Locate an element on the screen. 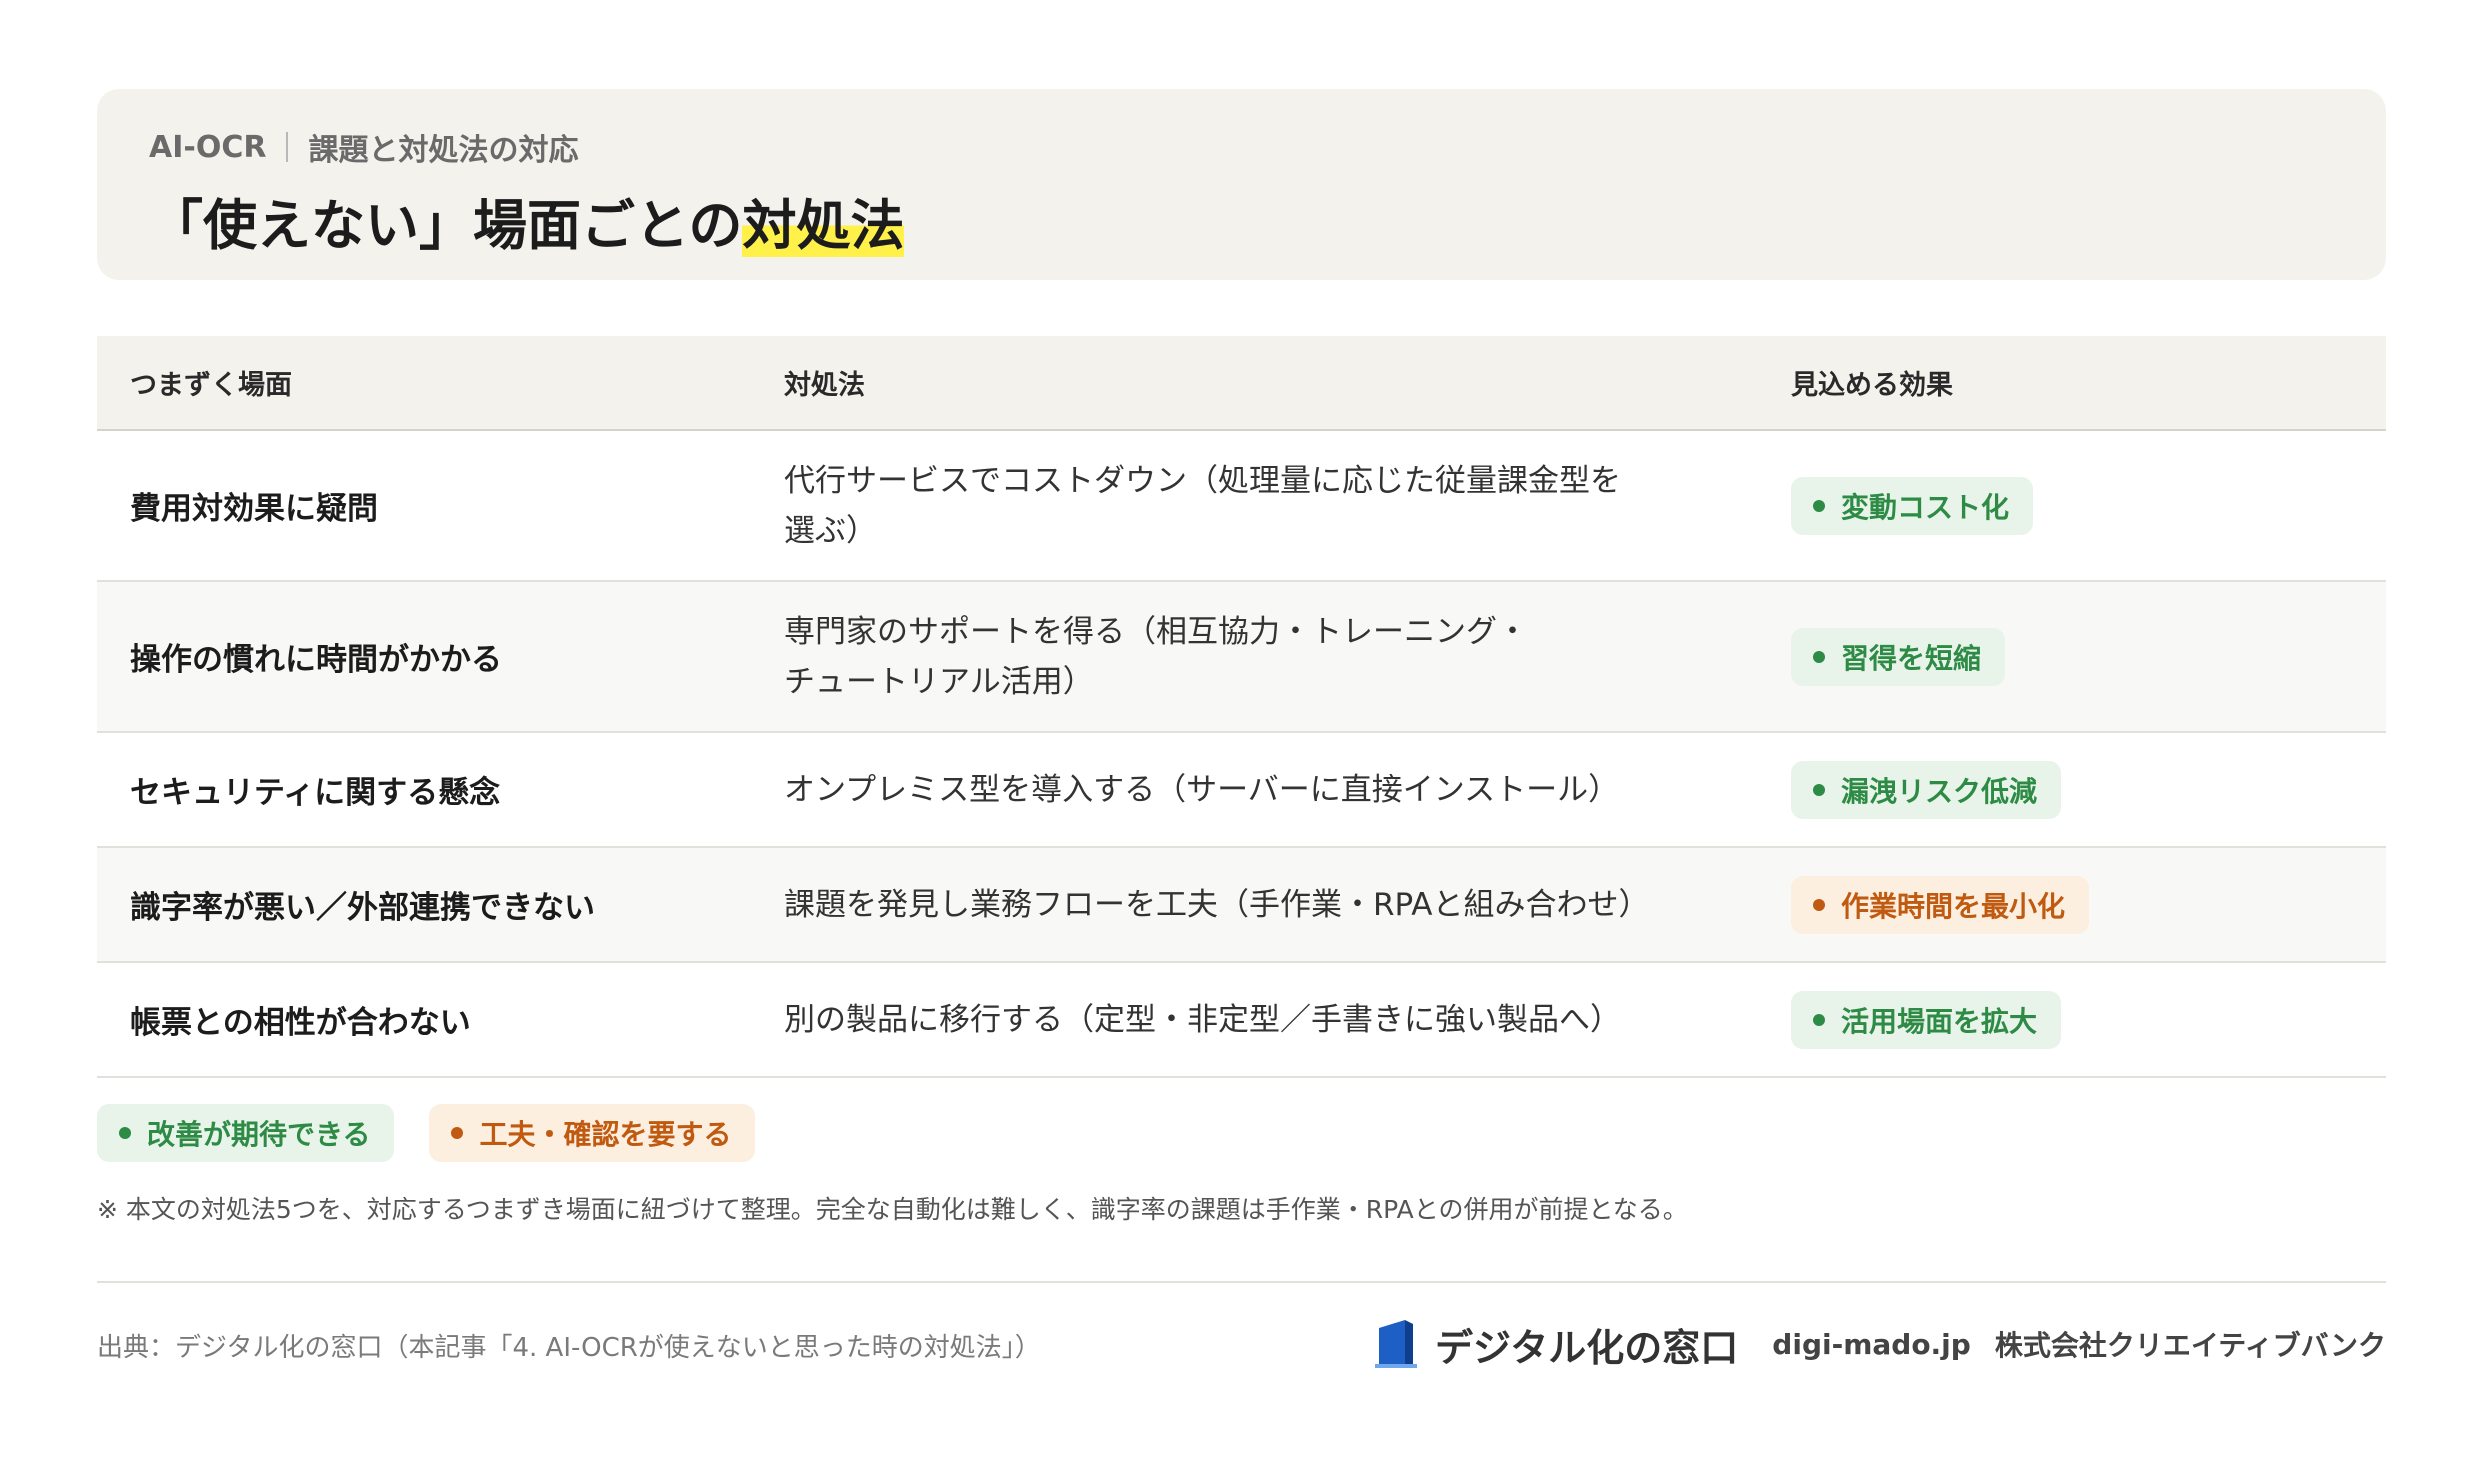 This screenshot has width=2480, height=1462. page-title: 「使えない」場面ごとの対処法 is located at coordinates (527, 220).